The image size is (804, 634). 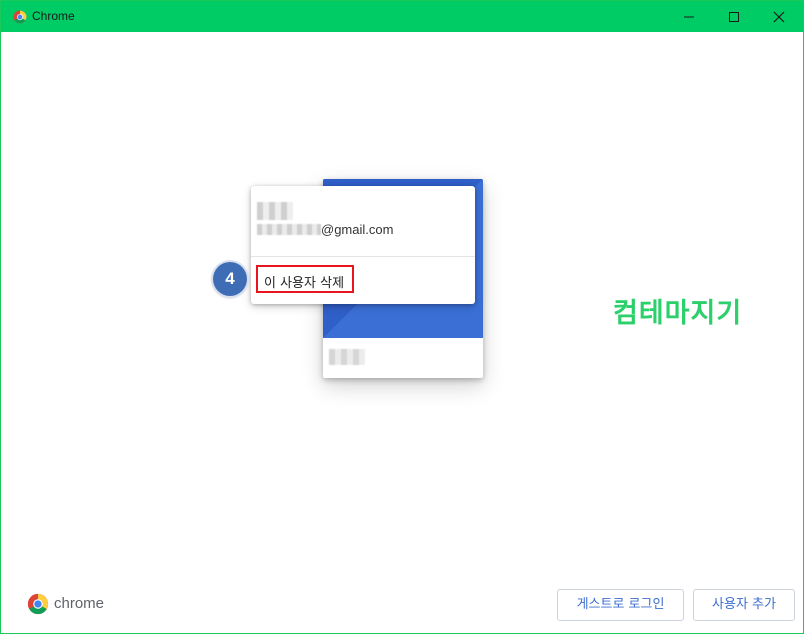 I want to click on blurred-profile-name, so click(x=347, y=357).